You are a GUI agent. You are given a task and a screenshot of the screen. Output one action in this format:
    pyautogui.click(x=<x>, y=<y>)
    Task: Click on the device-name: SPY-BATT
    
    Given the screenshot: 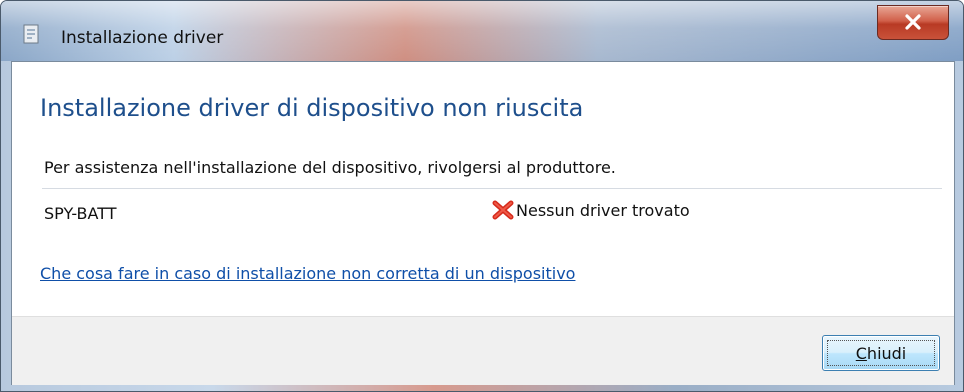 What is the action you would take?
    pyautogui.click(x=80, y=213)
    